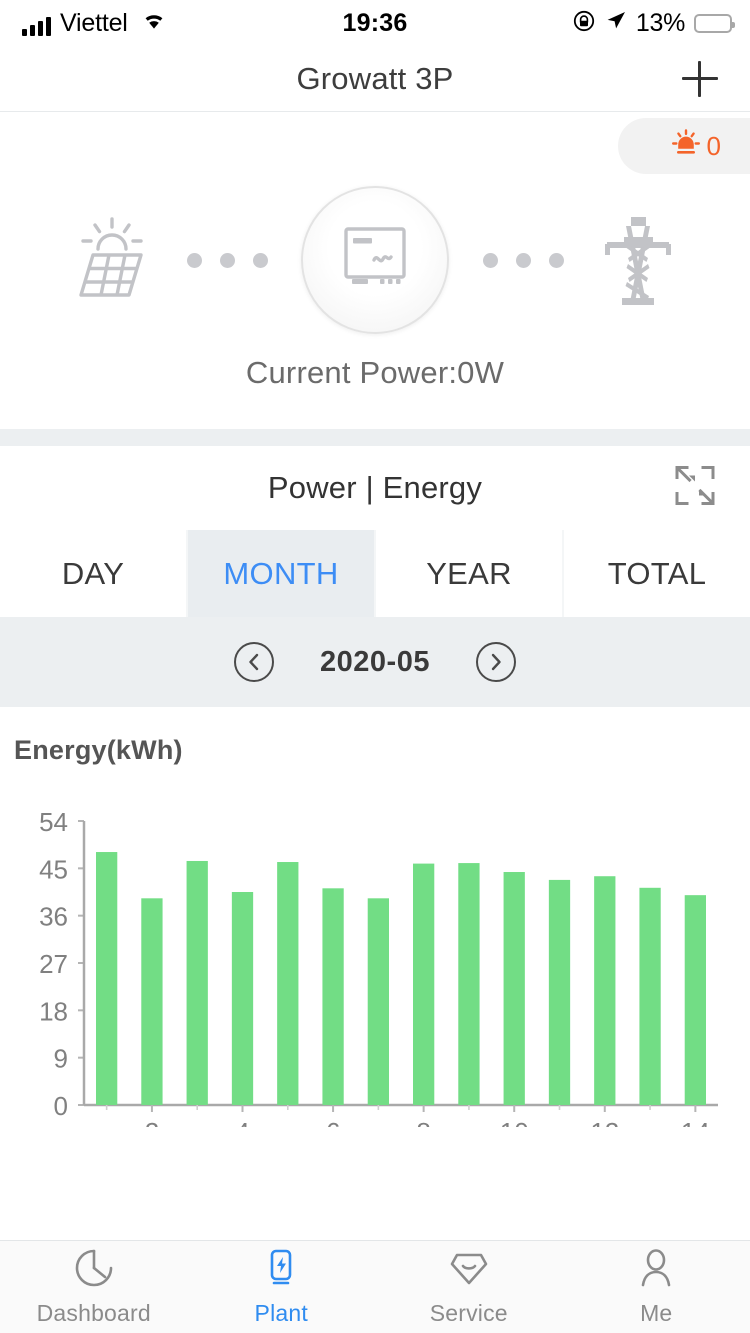 This screenshot has width=750, height=1333. Describe the element at coordinates (93, 1313) in the screenshot. I see `tabbar-label-dashboard: Dashboard` at that location.